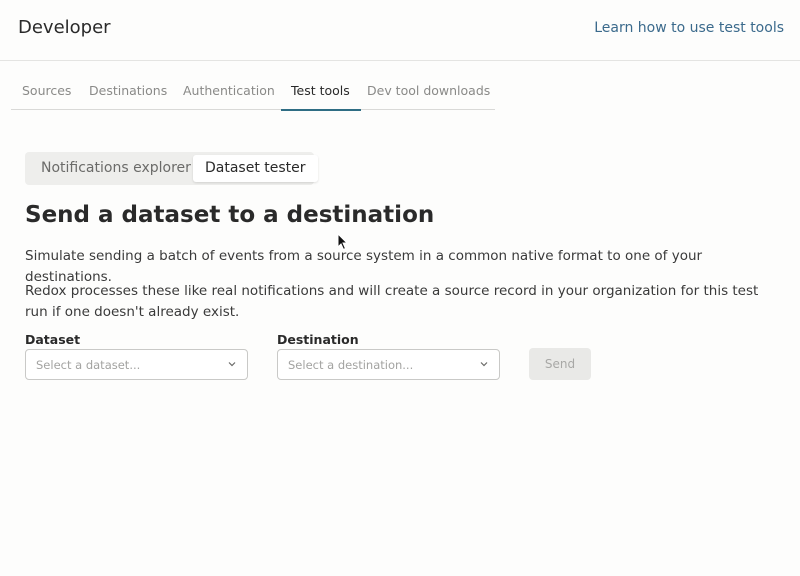 The height and width of the screenshot is (576, 800). I want to click on help-link: Learn how to use test tools, so click(689, 28).